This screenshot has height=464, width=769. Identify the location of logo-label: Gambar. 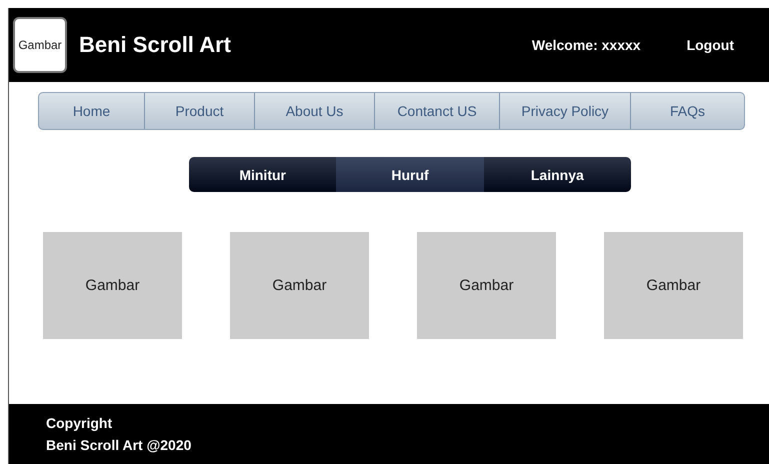
(40, 45).